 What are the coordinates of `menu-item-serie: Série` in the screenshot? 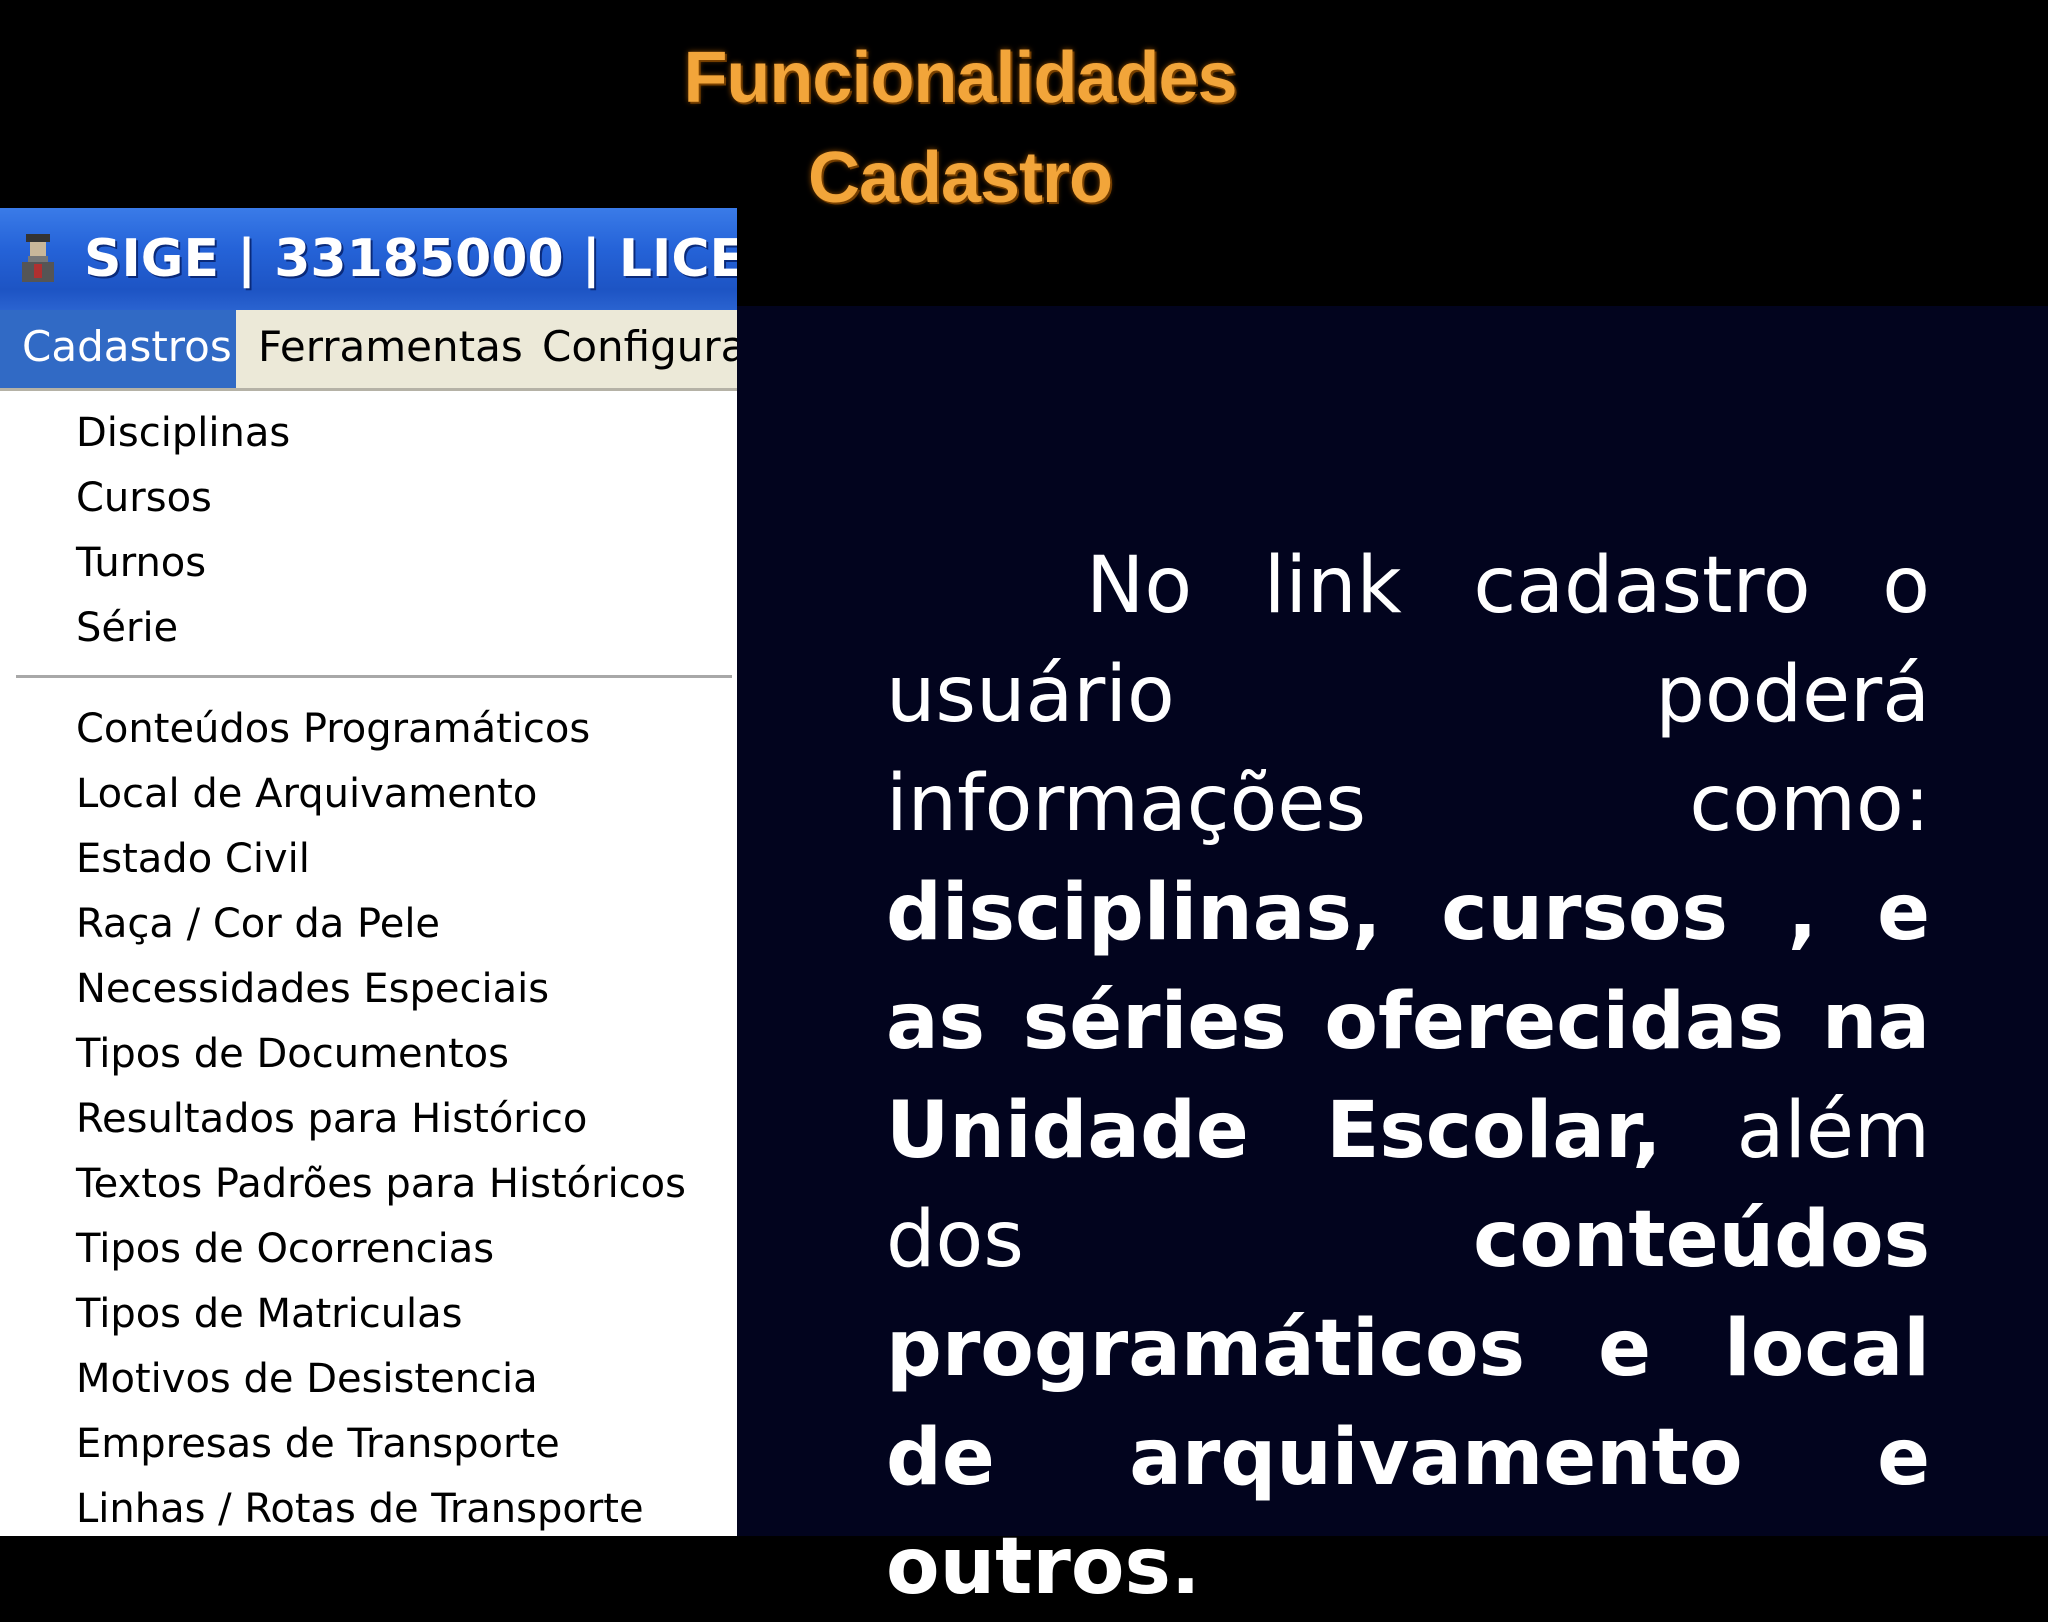 It's located at (127, 628).